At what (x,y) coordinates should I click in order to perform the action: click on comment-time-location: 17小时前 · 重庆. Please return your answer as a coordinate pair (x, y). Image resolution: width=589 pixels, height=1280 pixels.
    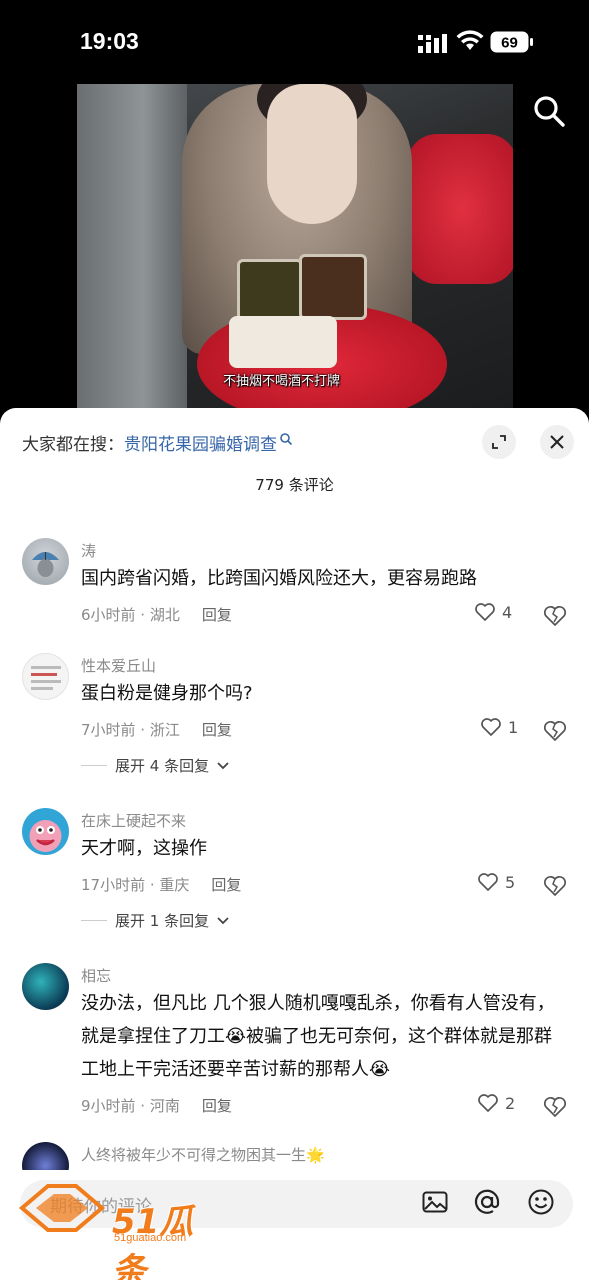
    Looking at the image, I should click on (135, 885).